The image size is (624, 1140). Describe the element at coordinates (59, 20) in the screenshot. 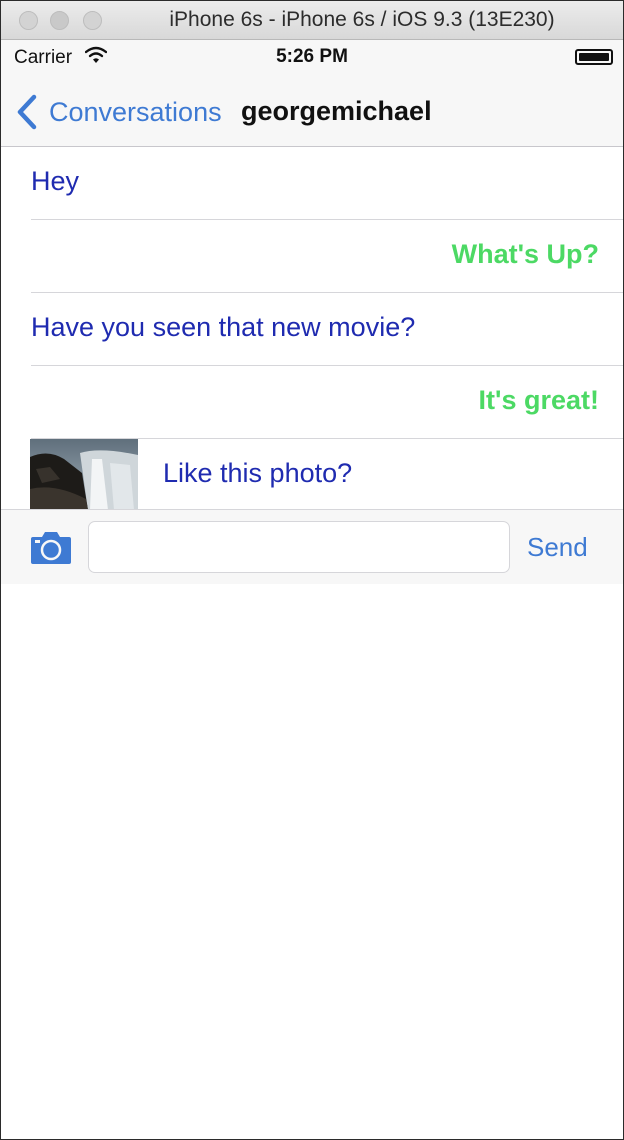

I see `window-minimize-button` at that location.